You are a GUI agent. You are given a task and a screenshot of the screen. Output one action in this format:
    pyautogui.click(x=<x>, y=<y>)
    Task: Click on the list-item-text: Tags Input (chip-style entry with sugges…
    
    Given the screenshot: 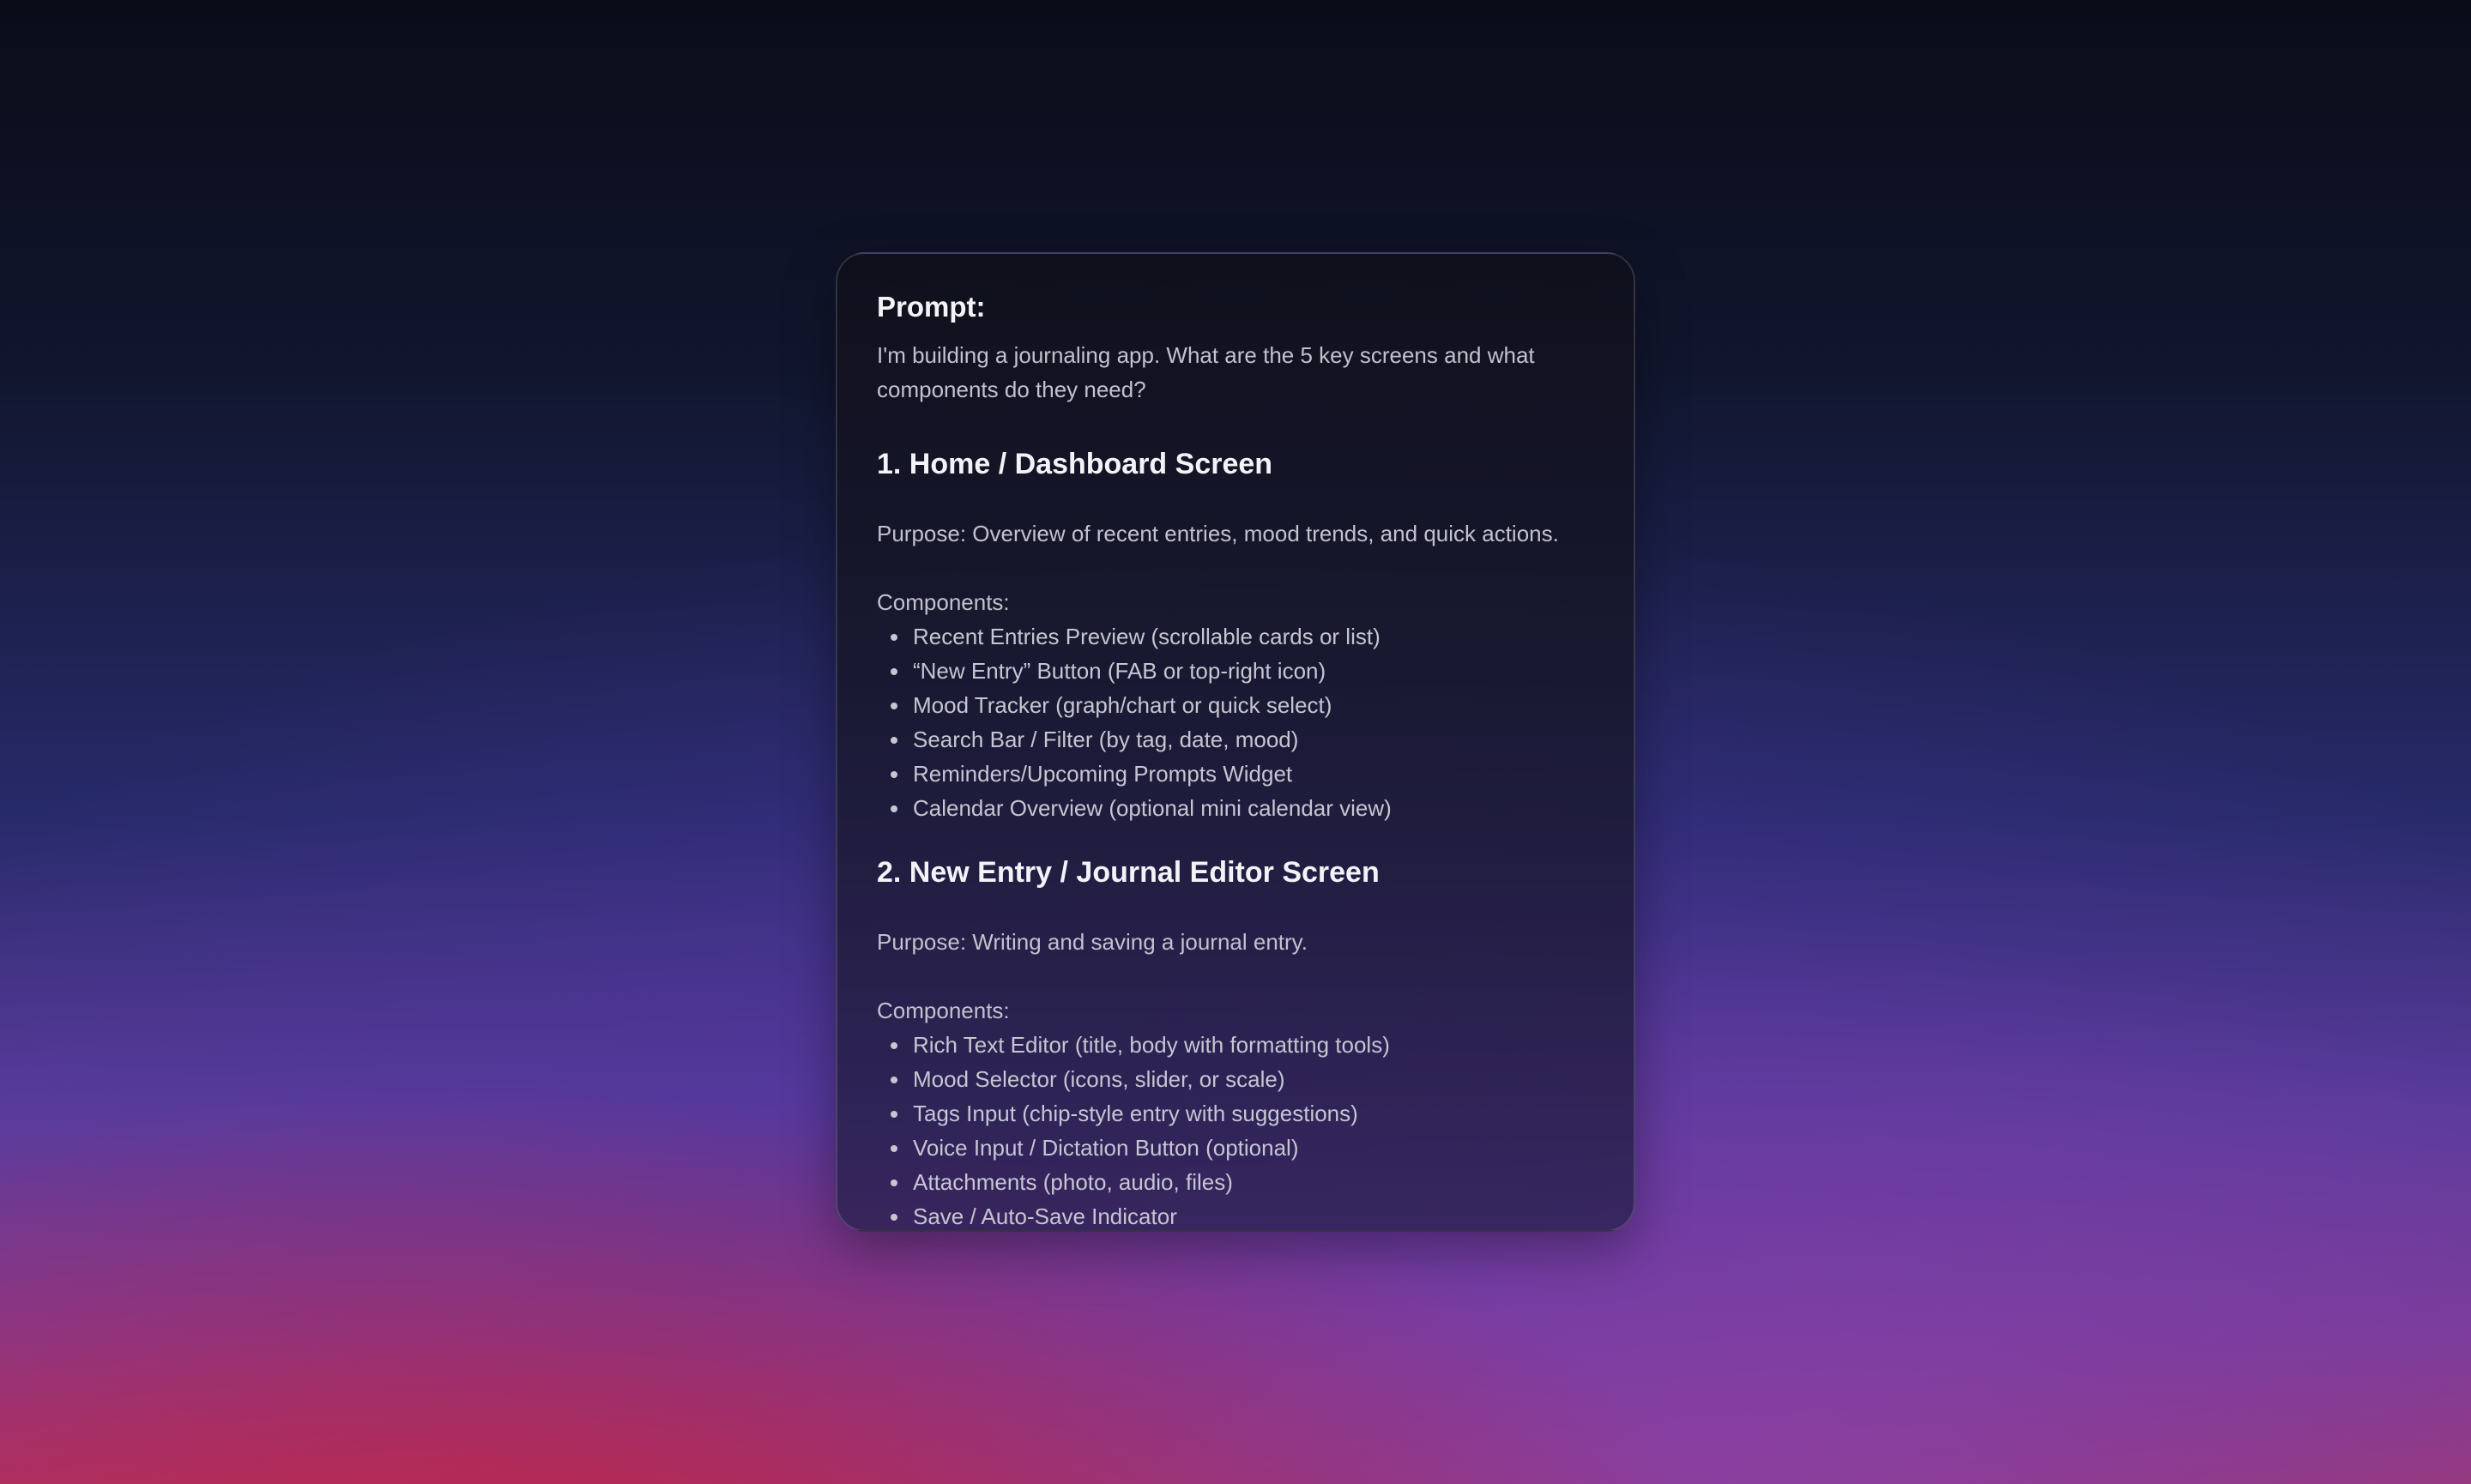 What is the action you would take?
    pyautogui.click(x=1135, y=1113)
    